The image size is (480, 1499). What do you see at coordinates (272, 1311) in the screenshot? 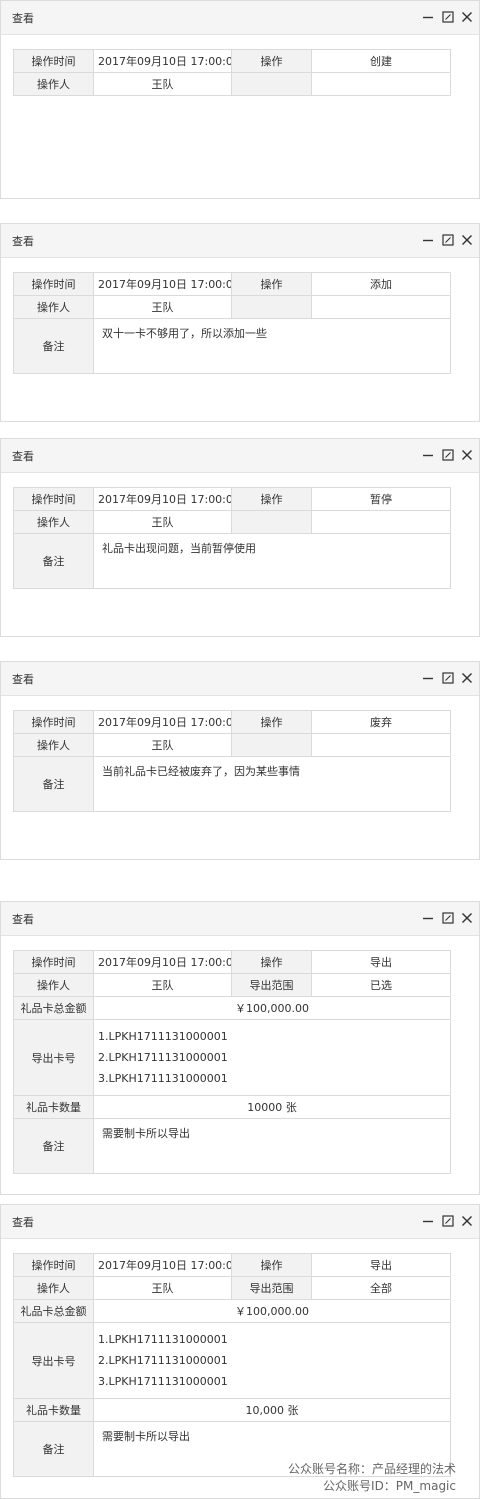
I see `total-amount-value: ￥100,000.00` at bounding box center [272, 1311].